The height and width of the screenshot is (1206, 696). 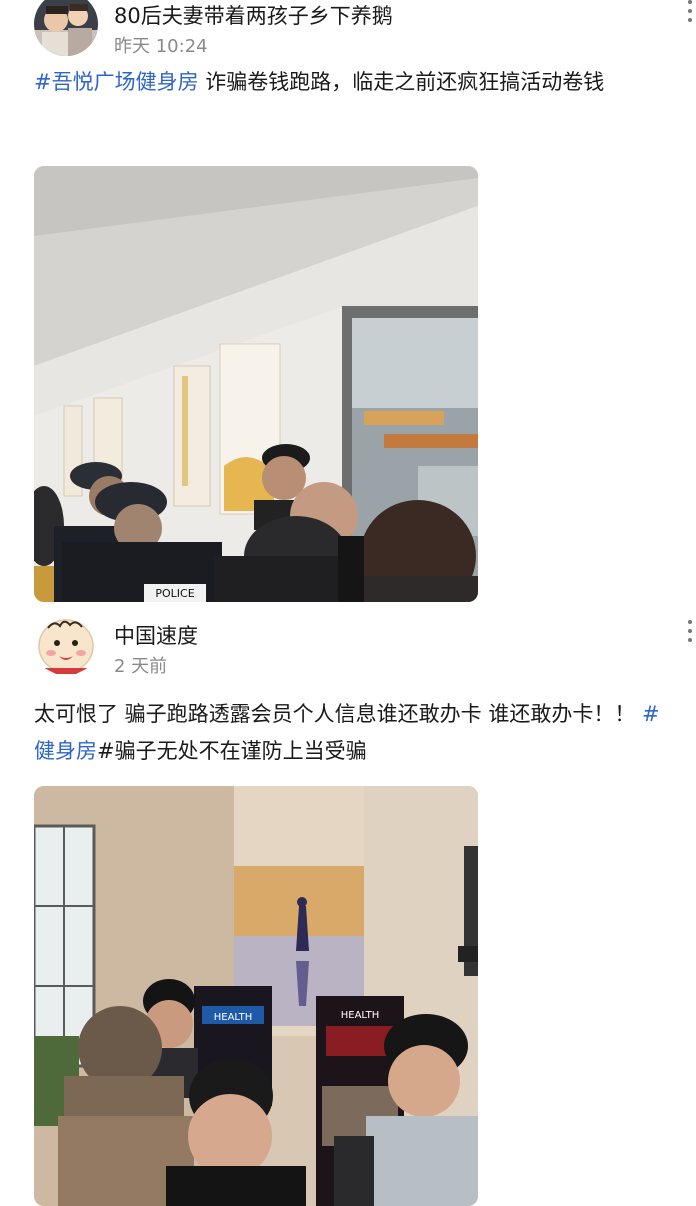 I want to click on post-header: 中国速度 2 天前, so click(x=363, y=641).